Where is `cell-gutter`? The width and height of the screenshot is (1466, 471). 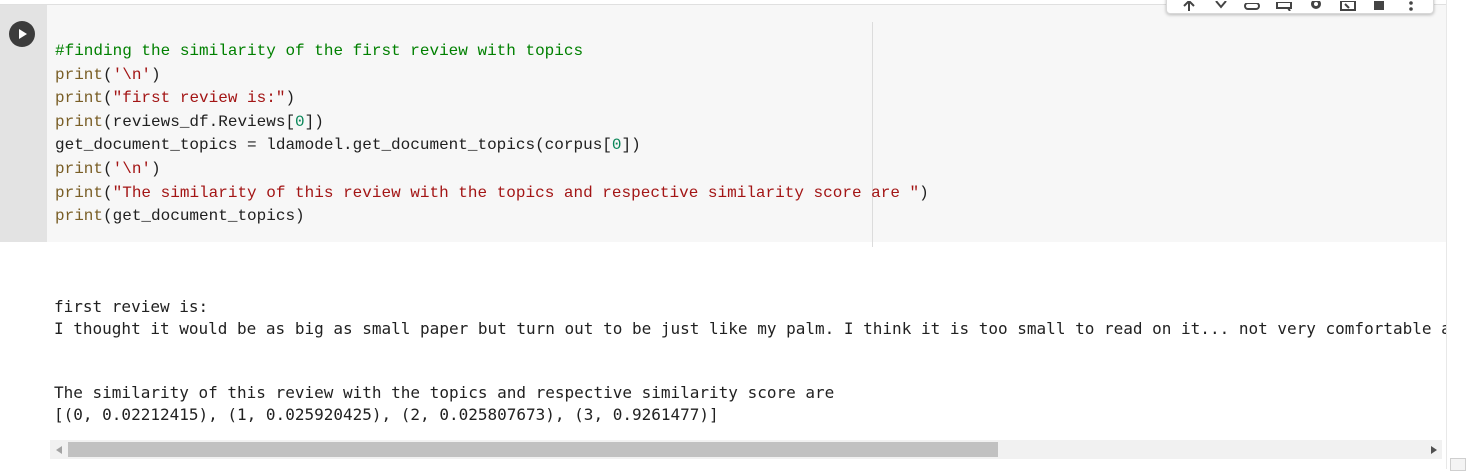 cell-gutter is located at coordinates (23, 123).